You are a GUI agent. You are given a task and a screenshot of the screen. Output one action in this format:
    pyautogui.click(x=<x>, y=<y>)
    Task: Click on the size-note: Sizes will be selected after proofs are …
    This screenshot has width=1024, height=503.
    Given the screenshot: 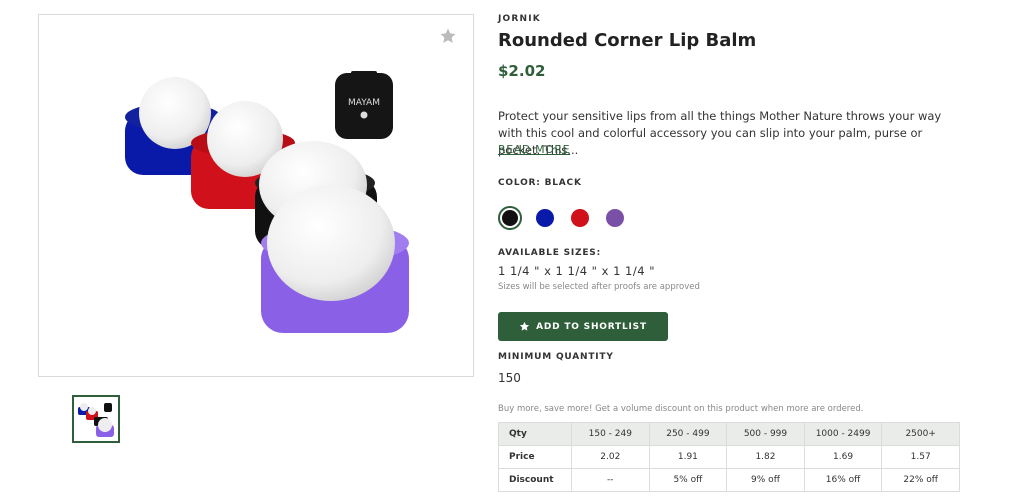 What is the action you would take?
    pyautogui.click(x=599, y=287)
    